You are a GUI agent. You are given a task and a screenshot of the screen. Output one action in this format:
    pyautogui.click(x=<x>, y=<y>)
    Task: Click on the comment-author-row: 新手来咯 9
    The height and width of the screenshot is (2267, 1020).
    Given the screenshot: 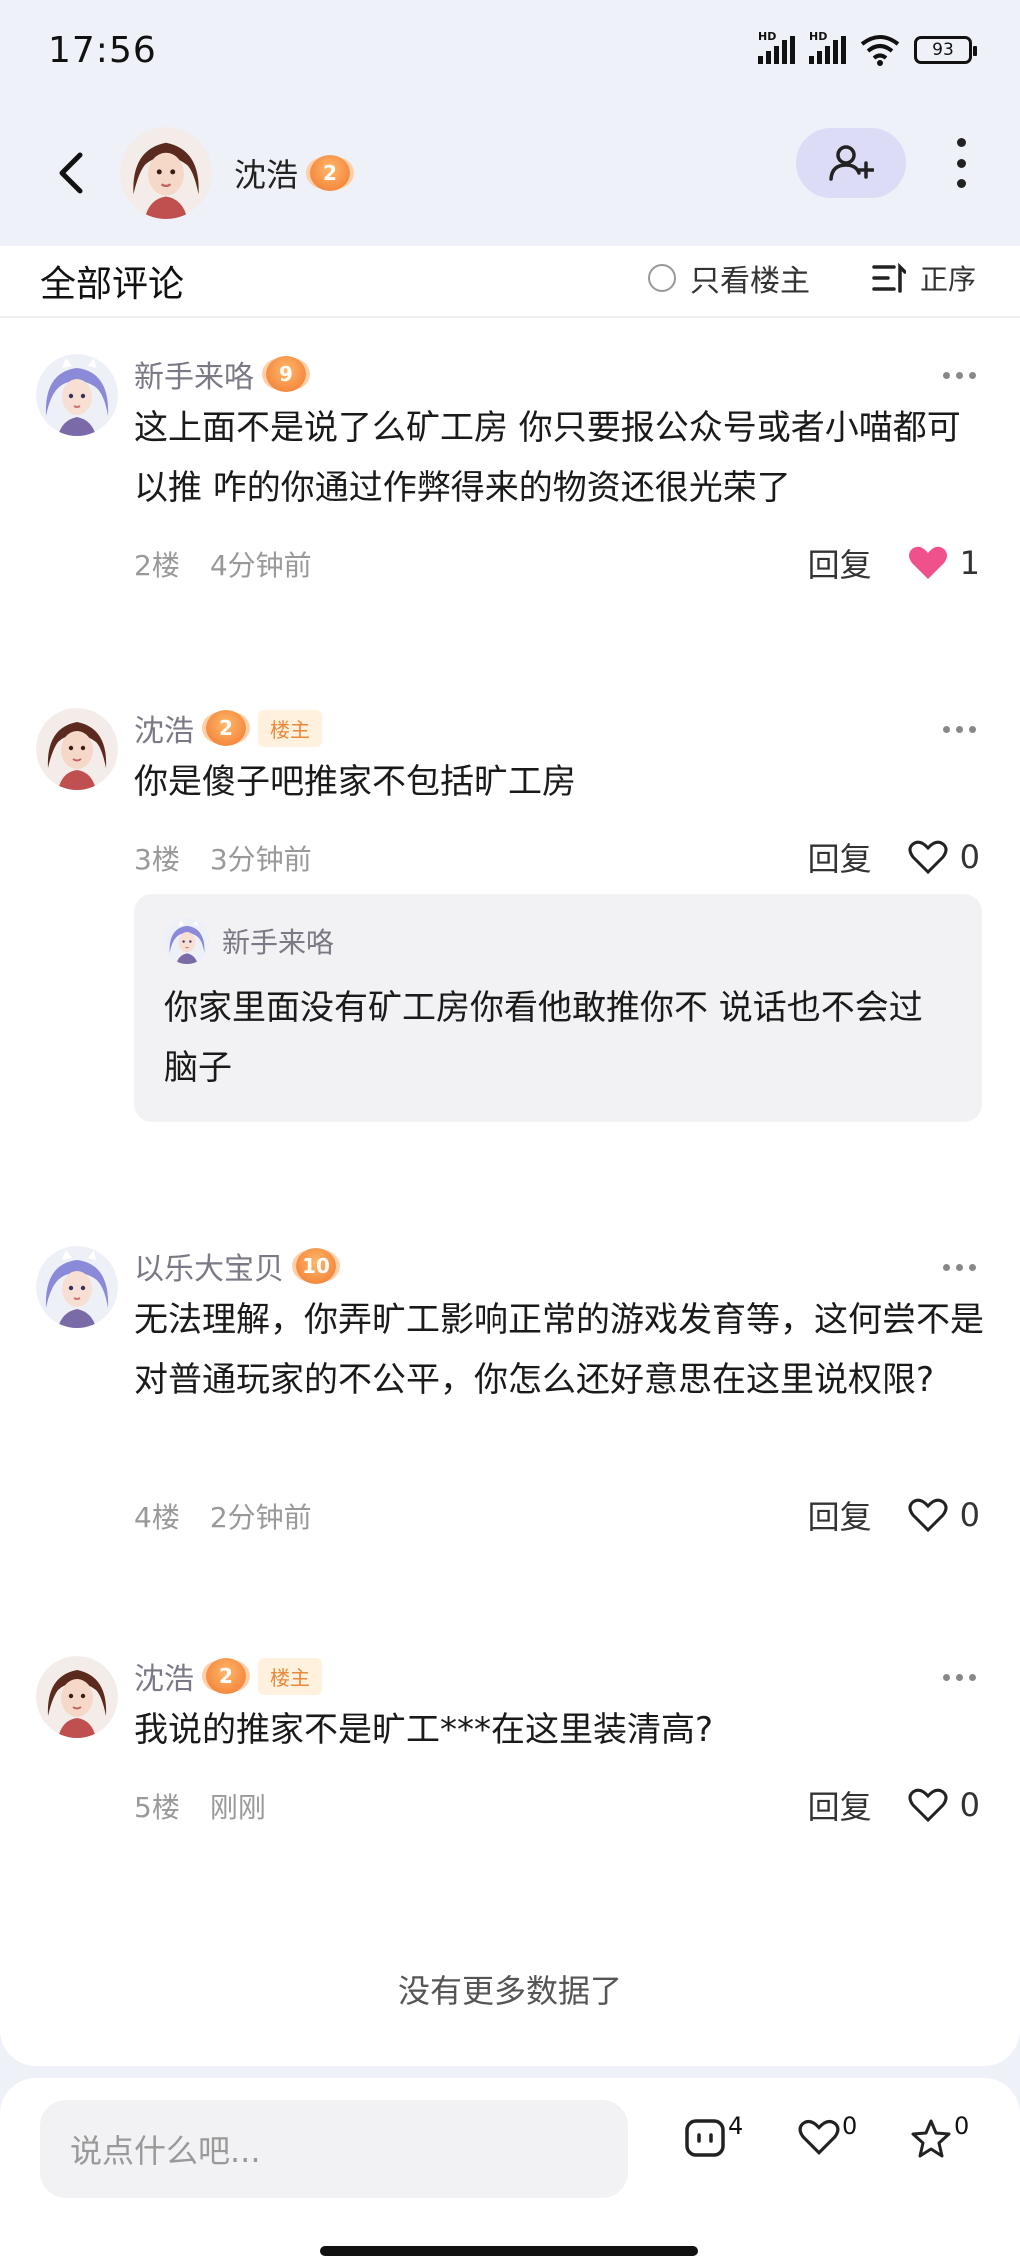 What is the action you would take?
    pyautogui.click(x=220, y=374)
    